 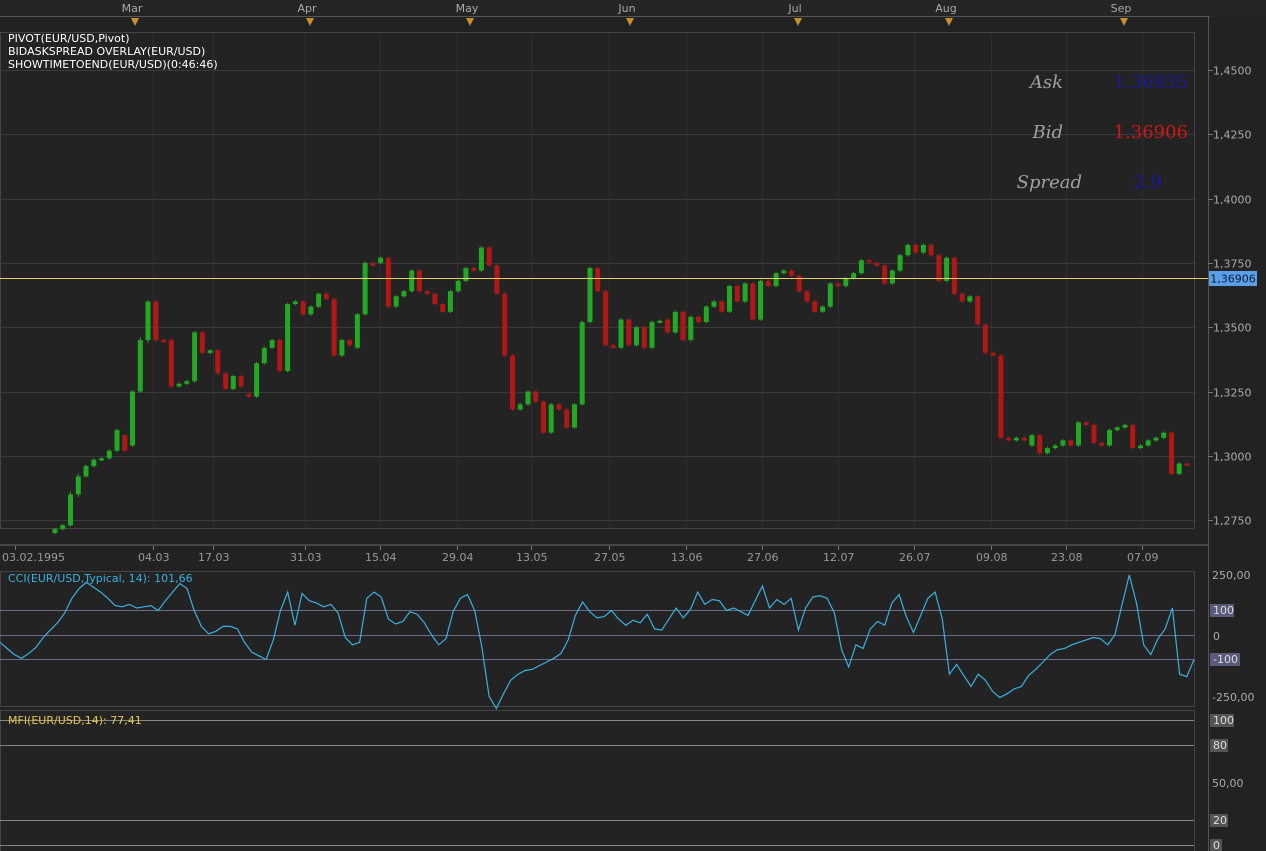 What do you see at coordinates (1231, 575) in the screenshot?
I see `cci-axis-top: 250,00` at bounding box center [1231, 575].